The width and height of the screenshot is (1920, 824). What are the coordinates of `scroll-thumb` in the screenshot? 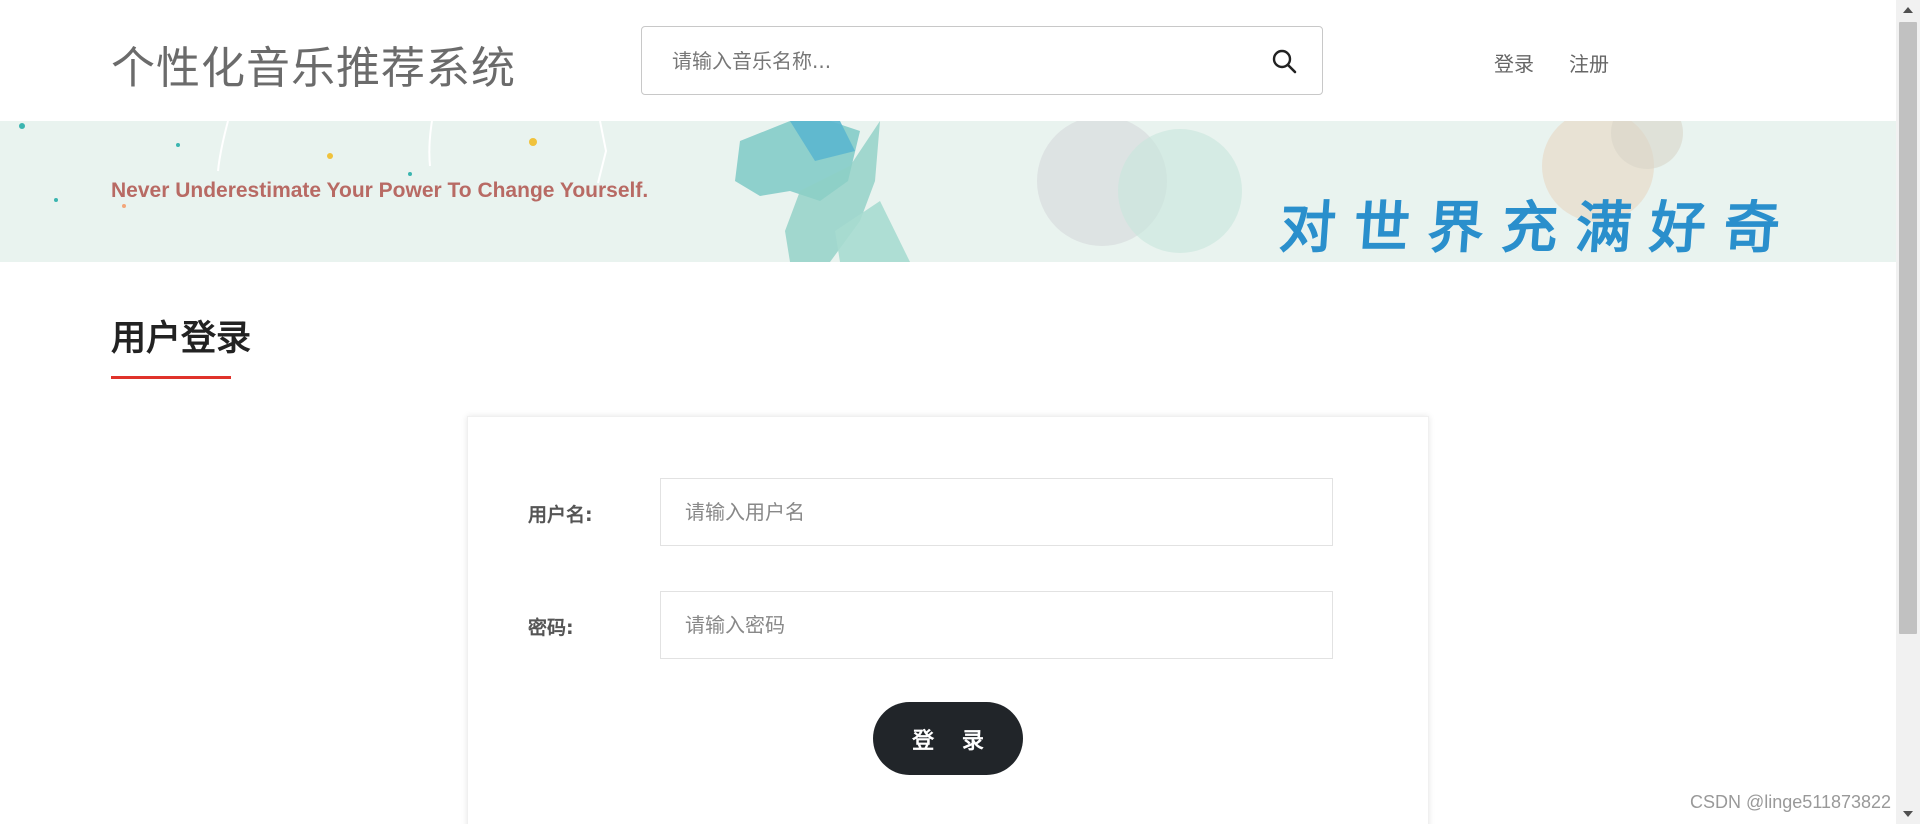 It's located at (1908, 328).